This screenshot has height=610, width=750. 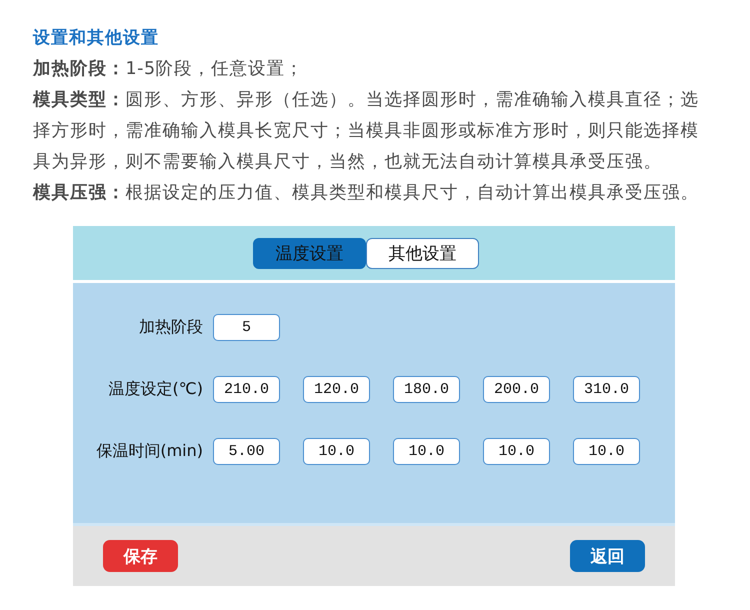 I want to click on description-paragraph: 加热阶段：1-5阶段，任意设置；, so click(x=168, y=69).